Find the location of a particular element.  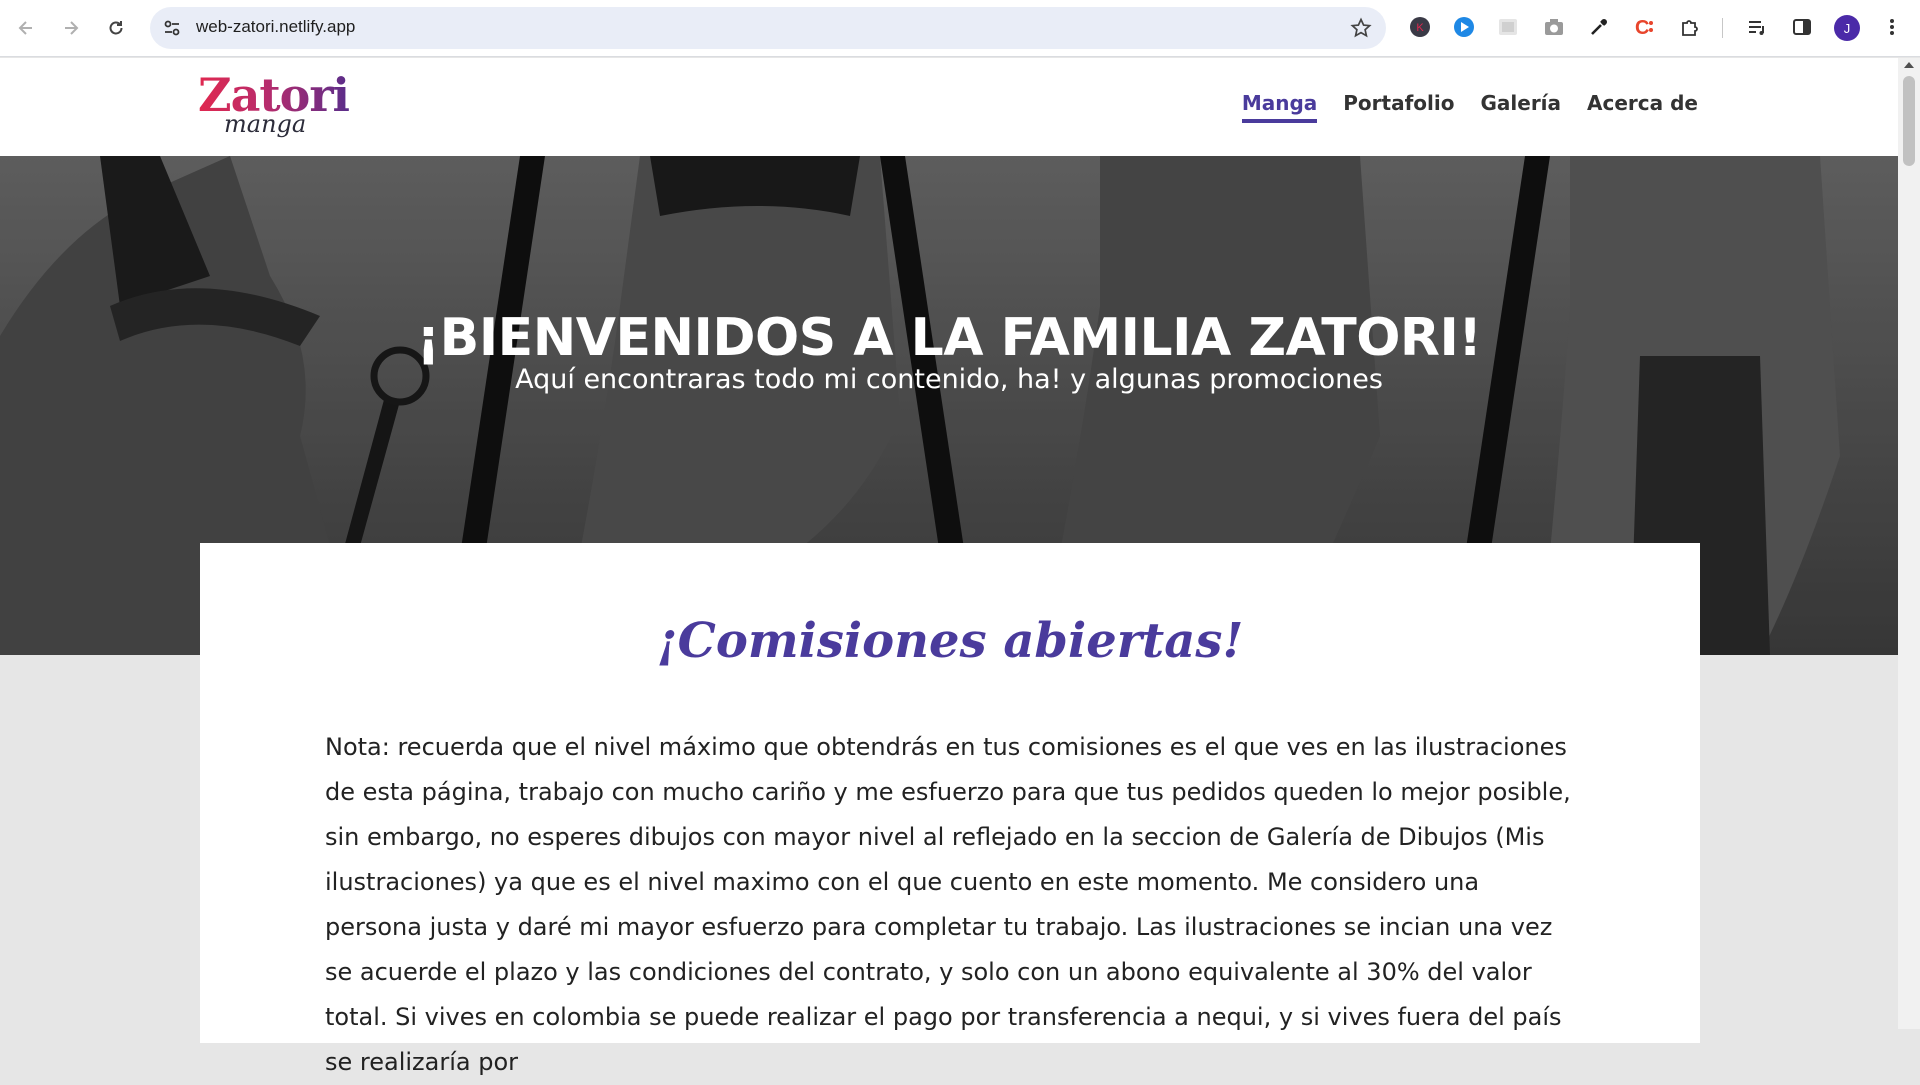

hero-title: ¡BIENVENIDOS A LA FAMILIA ZATORI! is located at coordinates (949, 338).